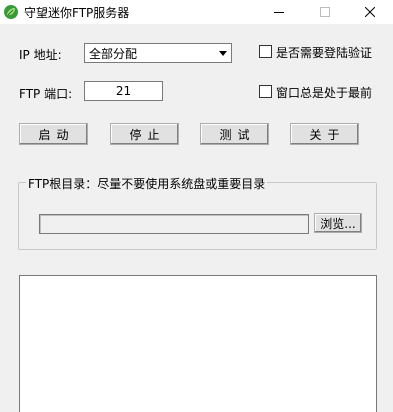  I want to click on test-button-label: 测试, so click(237, 134).